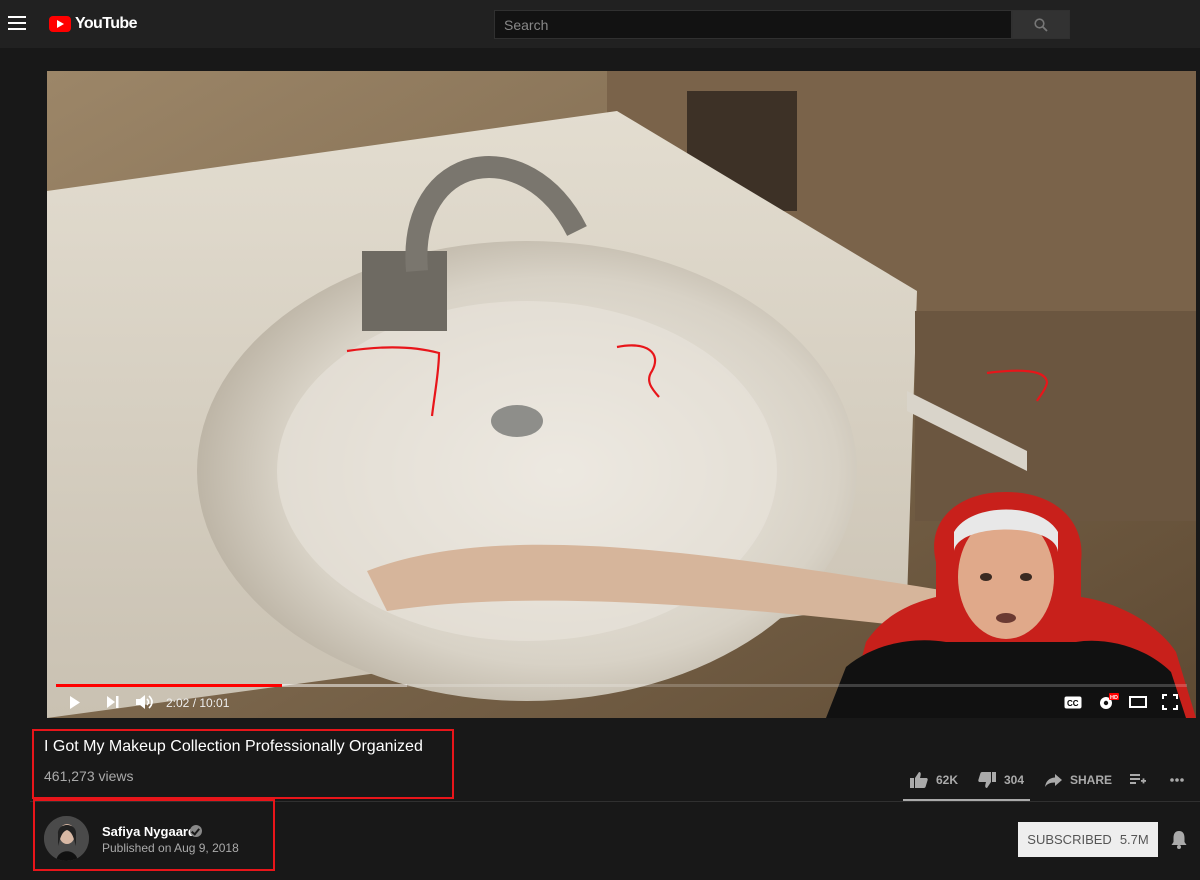  I want to click on svg-text: CC, so click(1073, 703).